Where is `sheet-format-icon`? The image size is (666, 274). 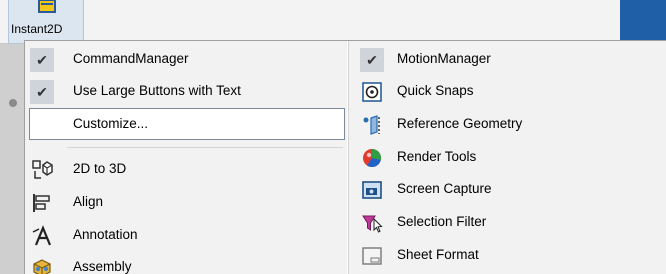 sheet-format-icon is located at coordinates (372, 256).